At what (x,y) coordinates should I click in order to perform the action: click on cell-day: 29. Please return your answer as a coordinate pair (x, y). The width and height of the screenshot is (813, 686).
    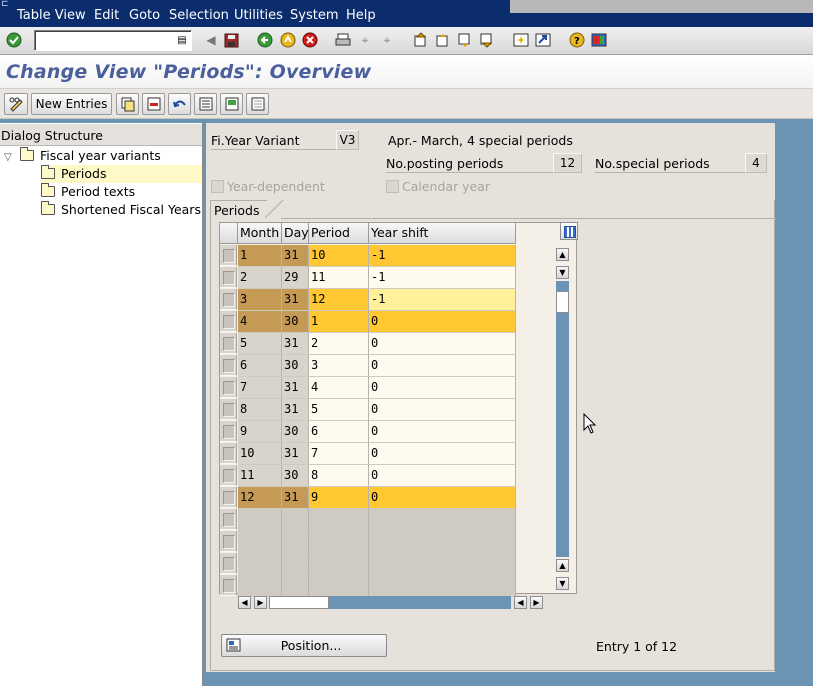
    Looking at the image, I should click on (295, 278).